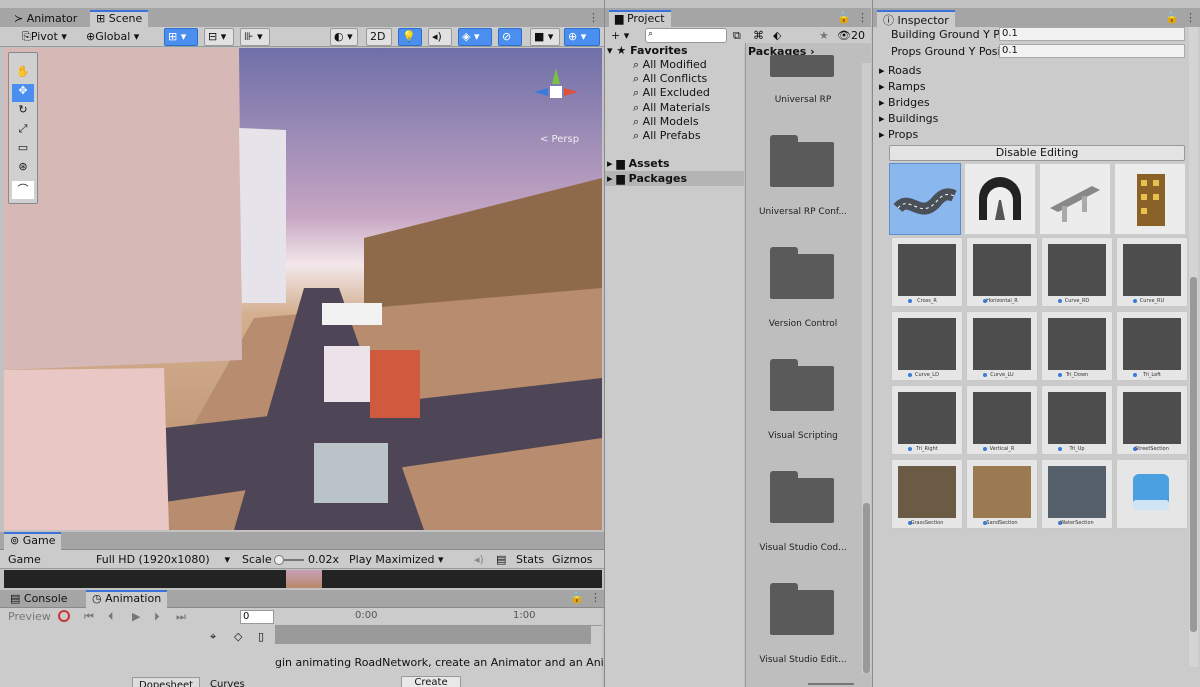  I want to click on fav-item-all-models: ⌕ All Models, so click(666, 122).